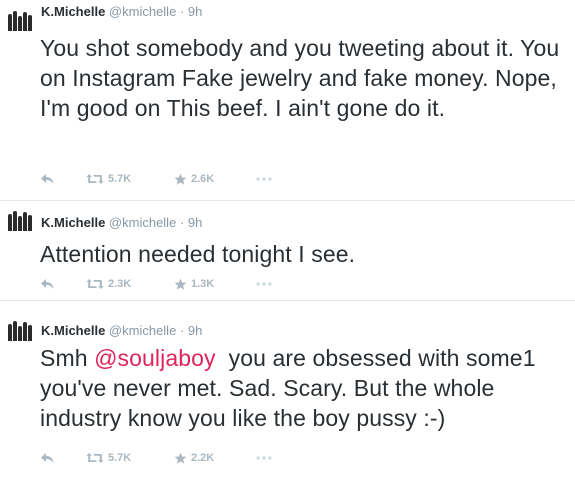 The image size is (575, 479). What do you see at coordinates (203, 179) in the screenshot?
I see `favorite-count: 2.6K` at bounding box center [203, 179].